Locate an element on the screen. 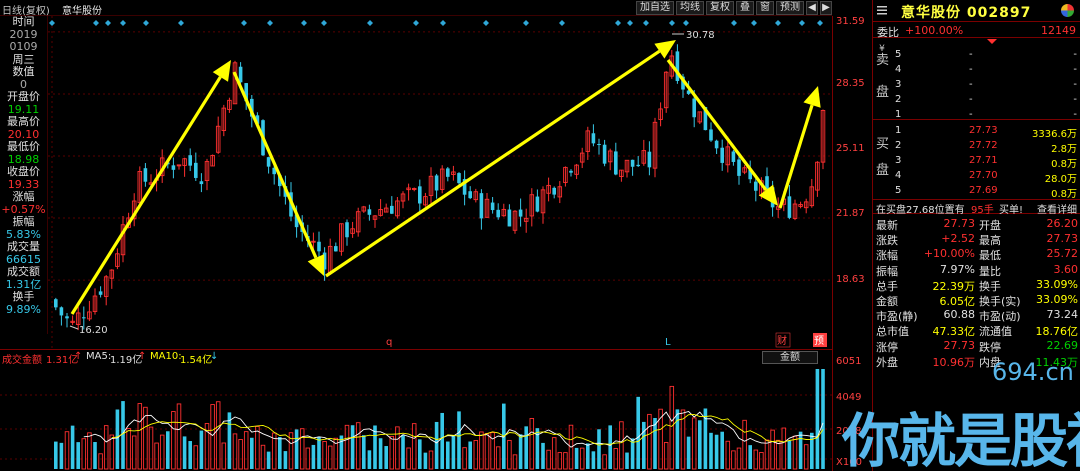 The image size is (1080, 471). stat-row: 涨跌 +2.52 最高 27.73 is located at coordinates (976, 239).